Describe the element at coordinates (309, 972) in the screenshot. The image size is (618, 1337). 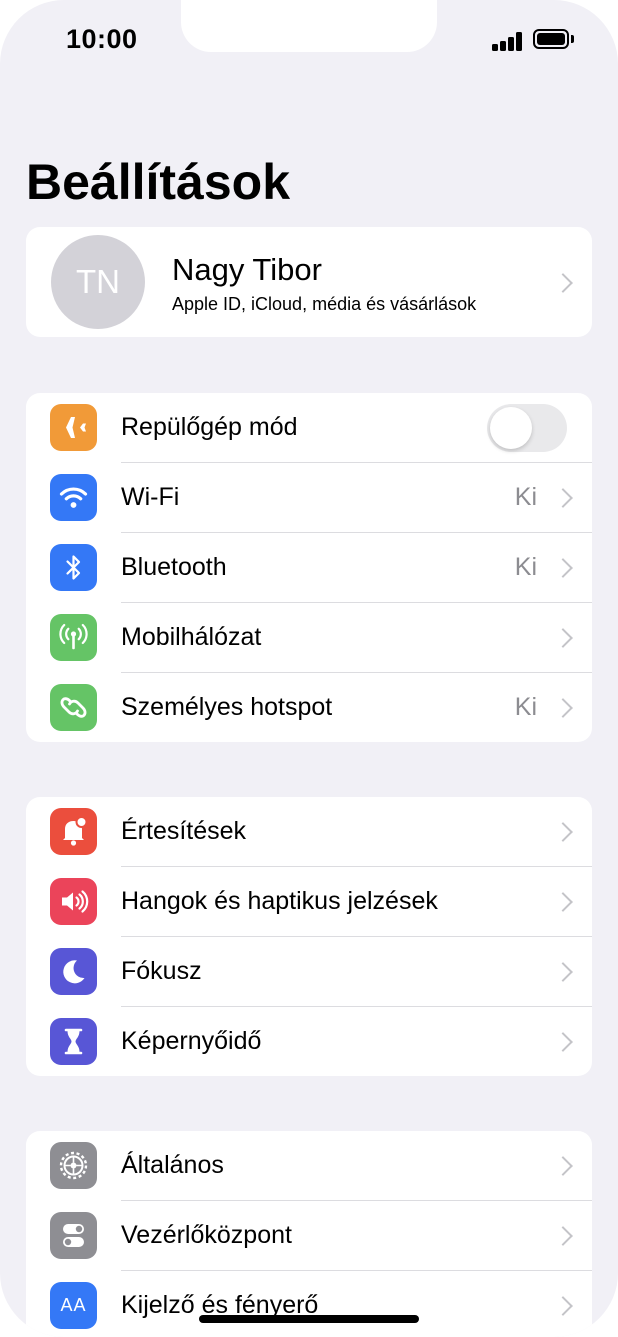
I see `settings-row-focus: Fókusz` at that location.